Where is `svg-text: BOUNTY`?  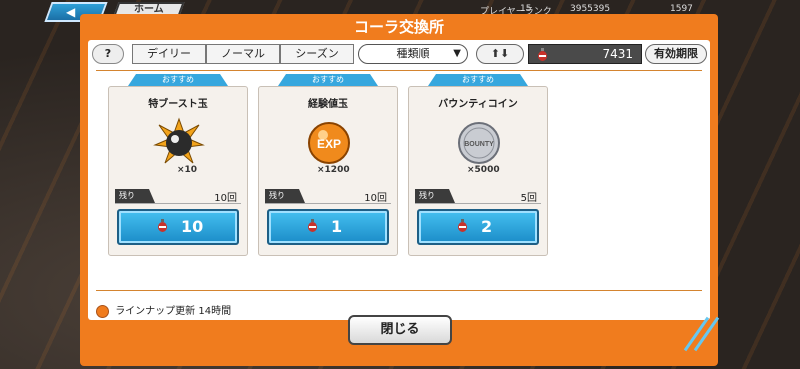 svg-text: BOUNTY is located at coordinates (479, 144).